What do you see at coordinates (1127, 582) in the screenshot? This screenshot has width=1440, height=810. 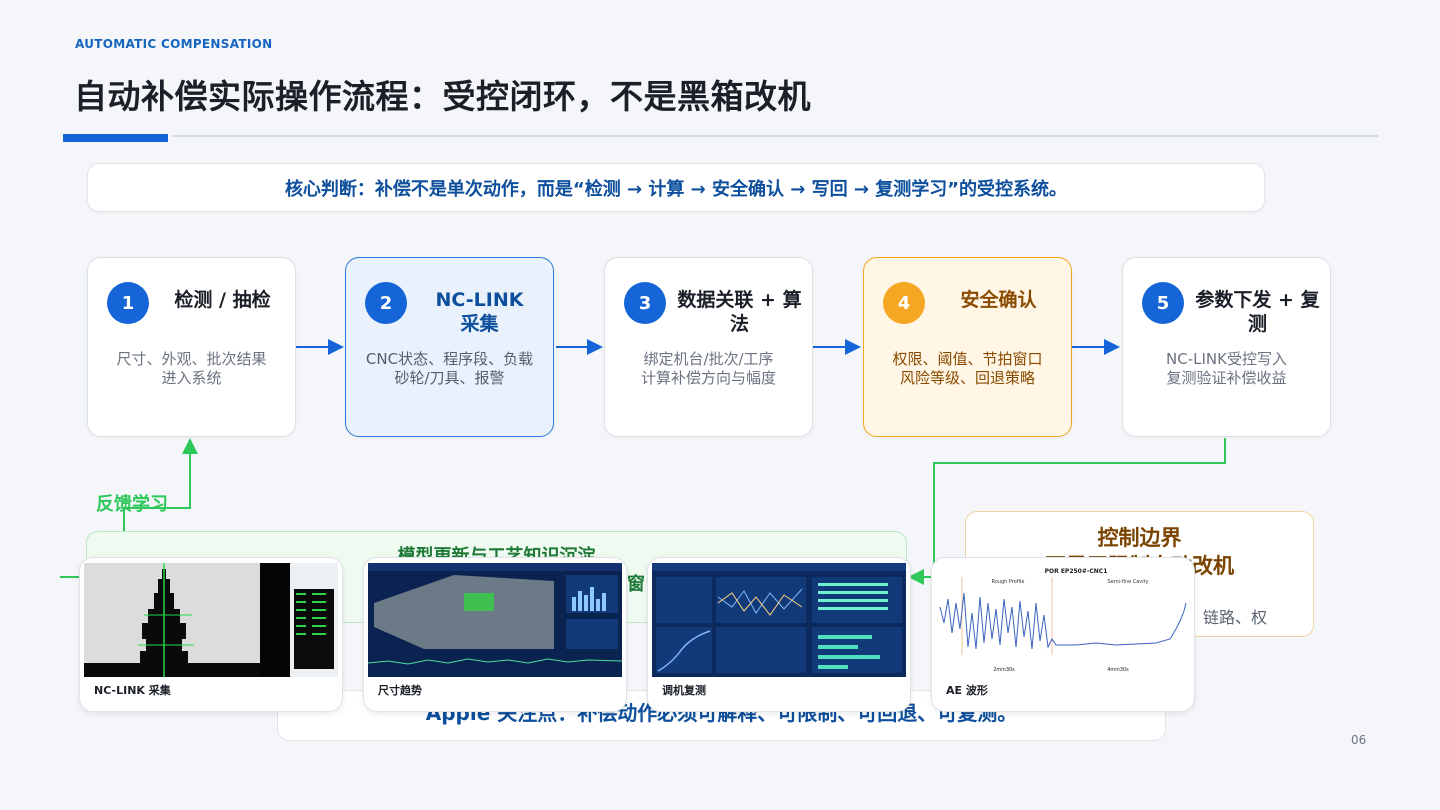 I see `ae-legend-right: Semi-fine Cavity` at bounding box center [1127, 582].